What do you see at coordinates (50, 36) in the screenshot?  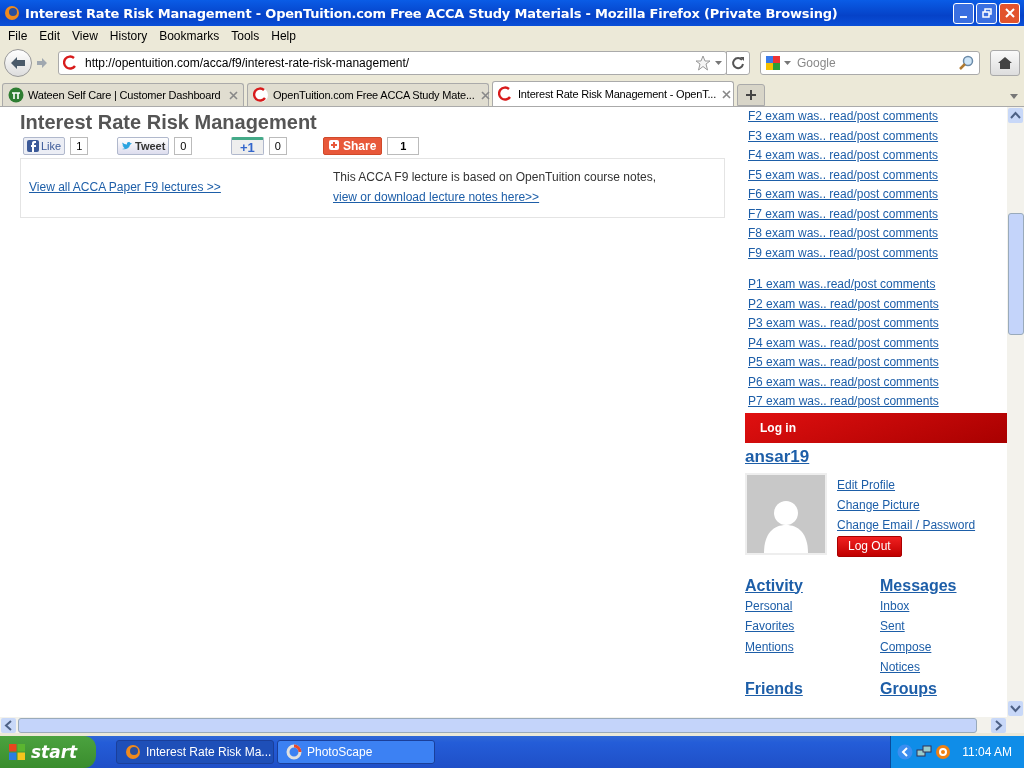 I see `menu-item: Edit` at bounding box center [50, 36].